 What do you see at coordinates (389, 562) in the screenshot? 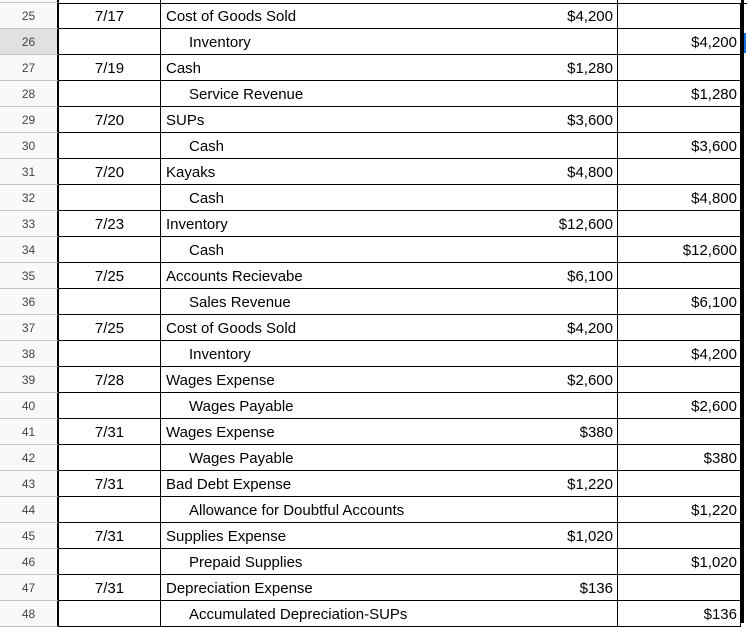
I see `account-cell: Prepaid Supplies` at bounding box center [389, 562].